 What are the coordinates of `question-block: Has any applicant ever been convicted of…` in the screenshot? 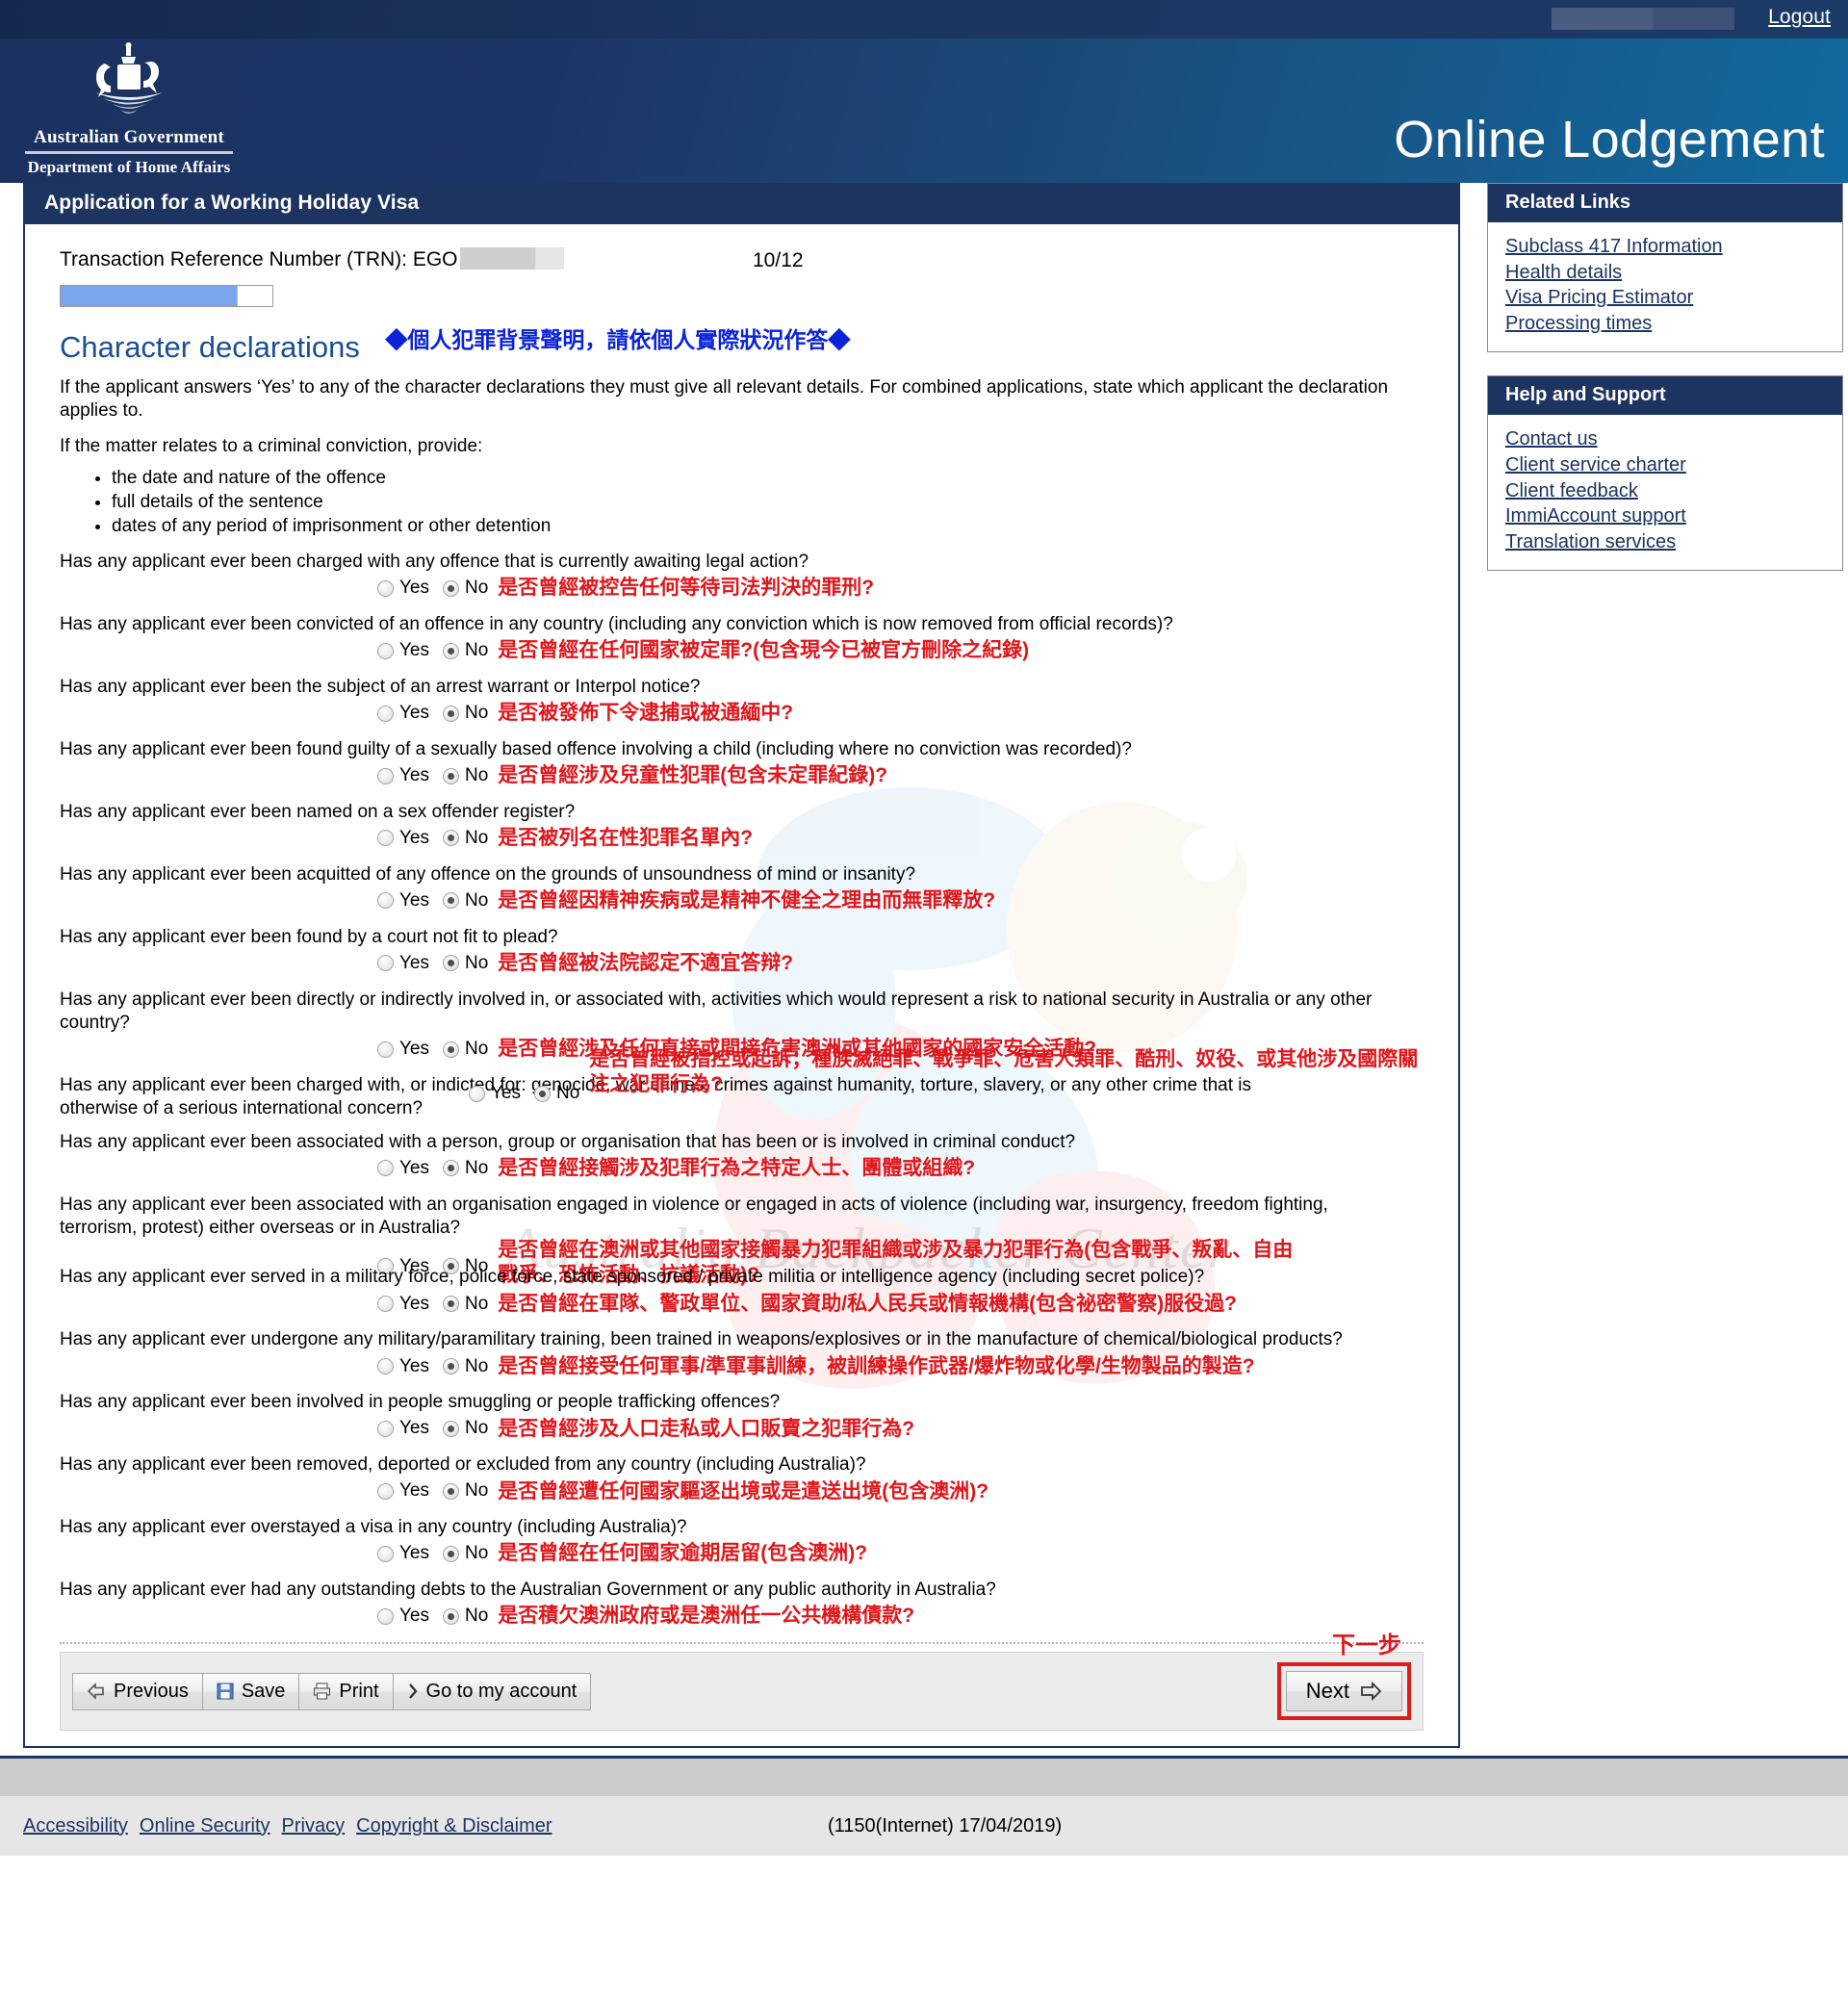 It's located at (748, 638).